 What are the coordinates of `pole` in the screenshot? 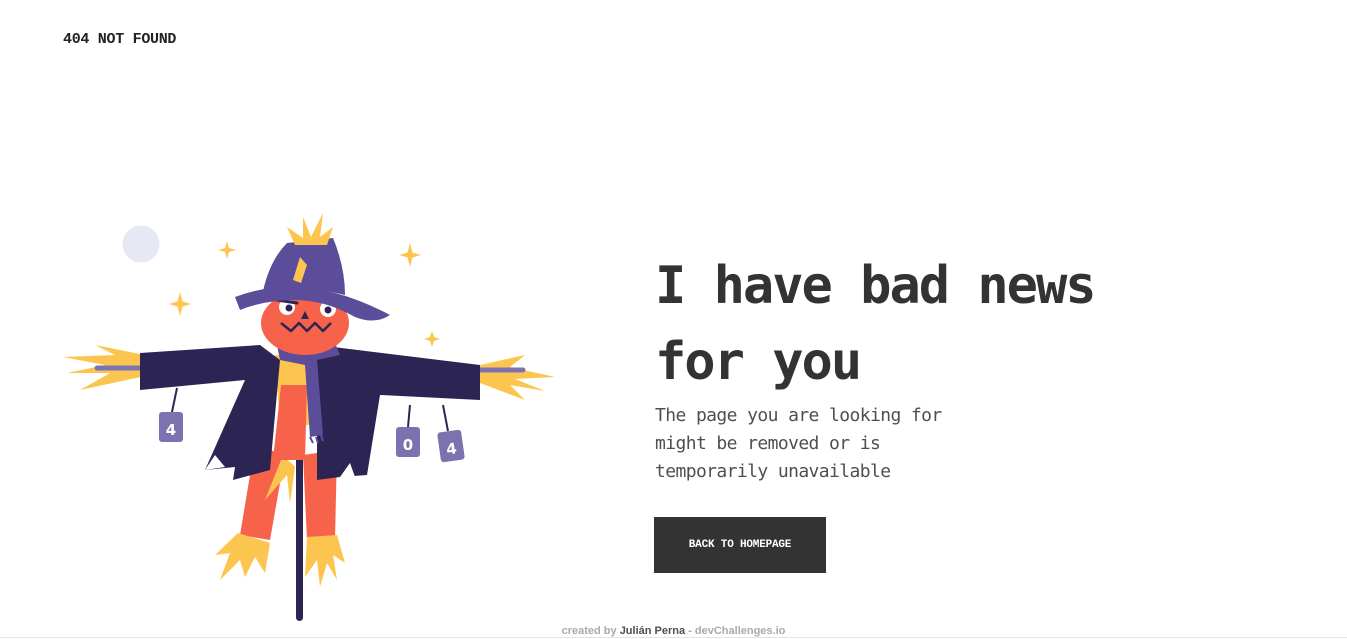 It's located at (299, 533).